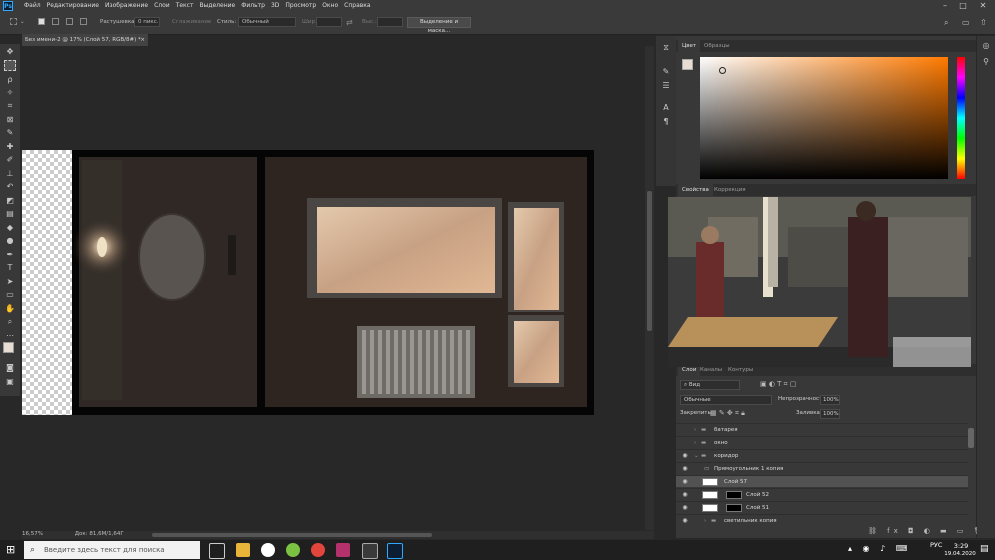 This screenshot has height=560, width=995. What do you see at coordinates (191, 22) in the screenshot?
I see `antialias-checkbox: Сглаживание` at bounding box center [191, 22].